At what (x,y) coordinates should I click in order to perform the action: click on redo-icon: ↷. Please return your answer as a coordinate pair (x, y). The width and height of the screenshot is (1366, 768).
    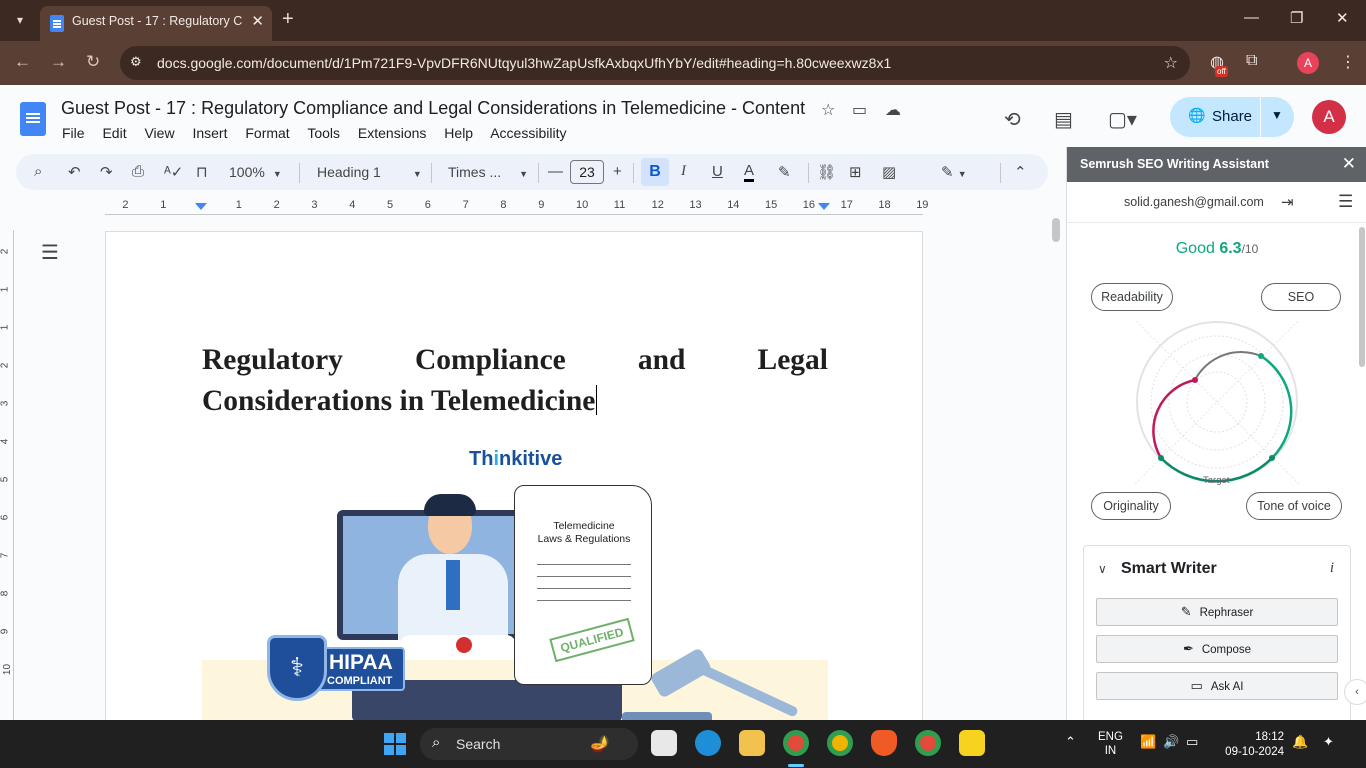
    Looking at the image, I should click on (106, 172).